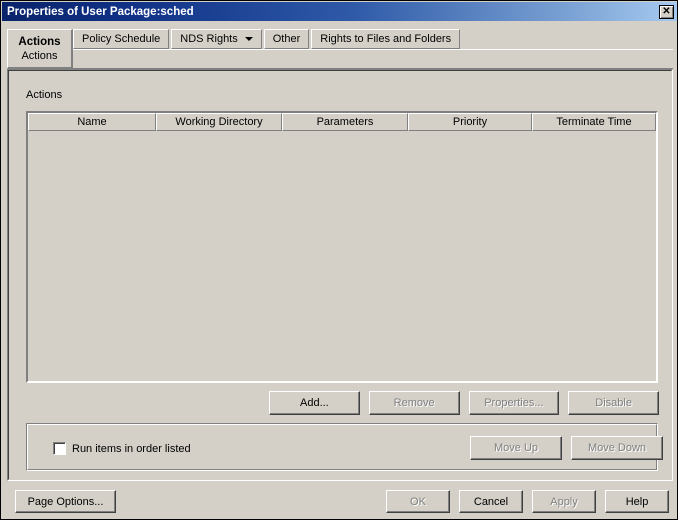 The image size is (678, 520). What do you see at coordinates (209, 39) in the screenshot?
I see `tab-label: NDS Rights` at bounding box center [209, 39].